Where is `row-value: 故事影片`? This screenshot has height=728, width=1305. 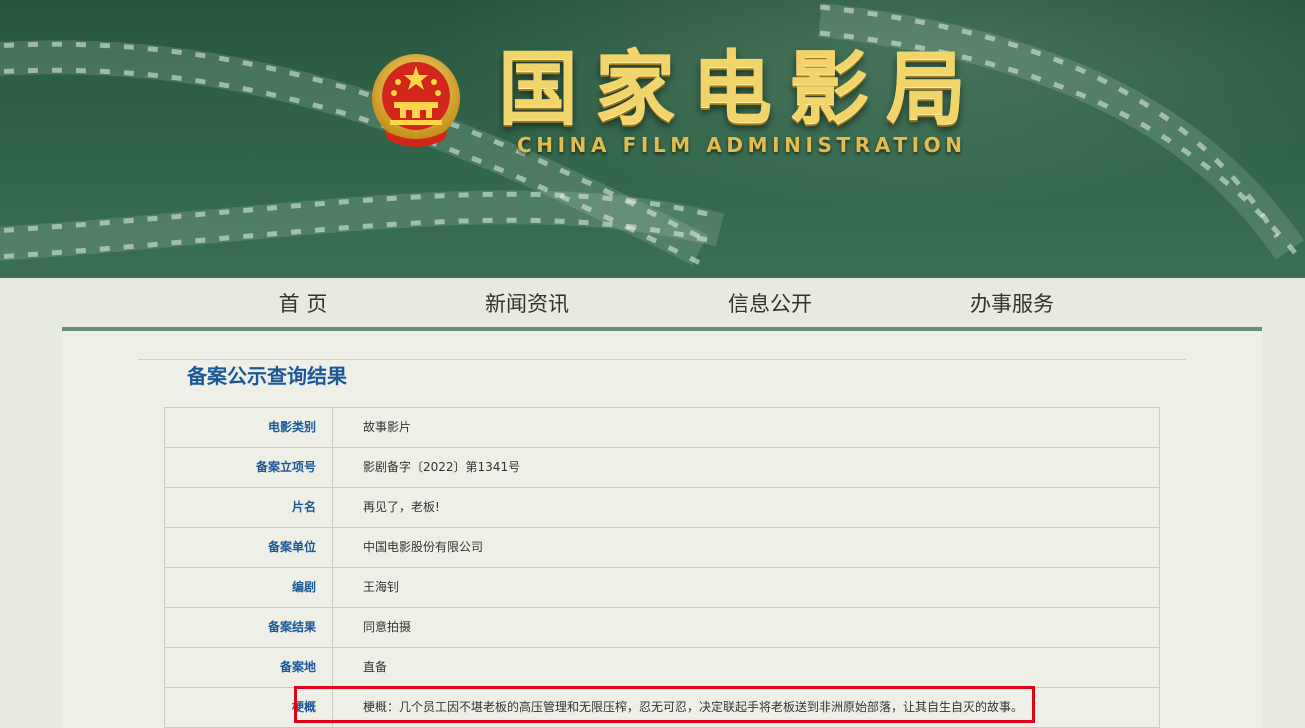 row-value: 故事影片 is located at coordinates (387, 427).